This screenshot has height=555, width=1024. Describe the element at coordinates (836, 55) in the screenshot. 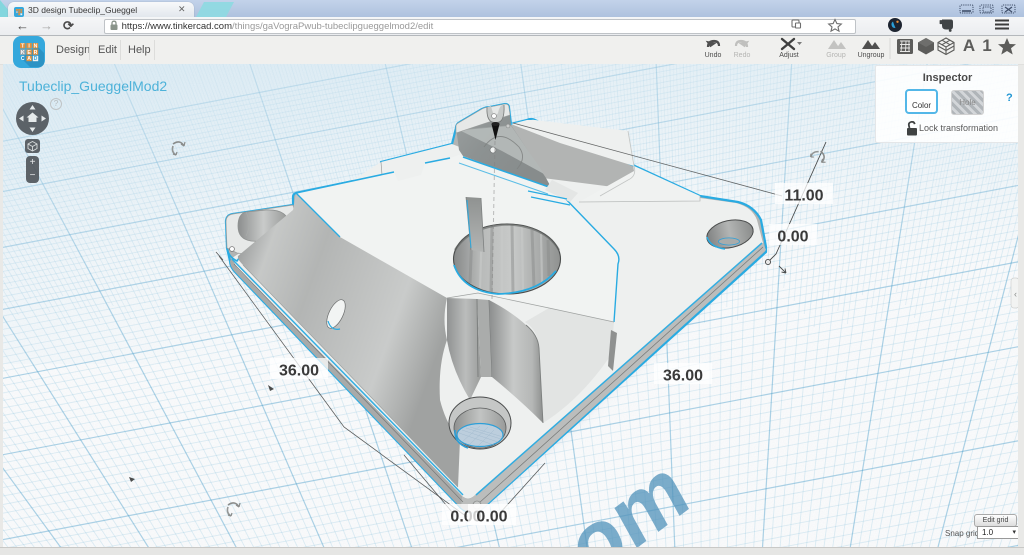

I see `svg-text: Group` at that location.